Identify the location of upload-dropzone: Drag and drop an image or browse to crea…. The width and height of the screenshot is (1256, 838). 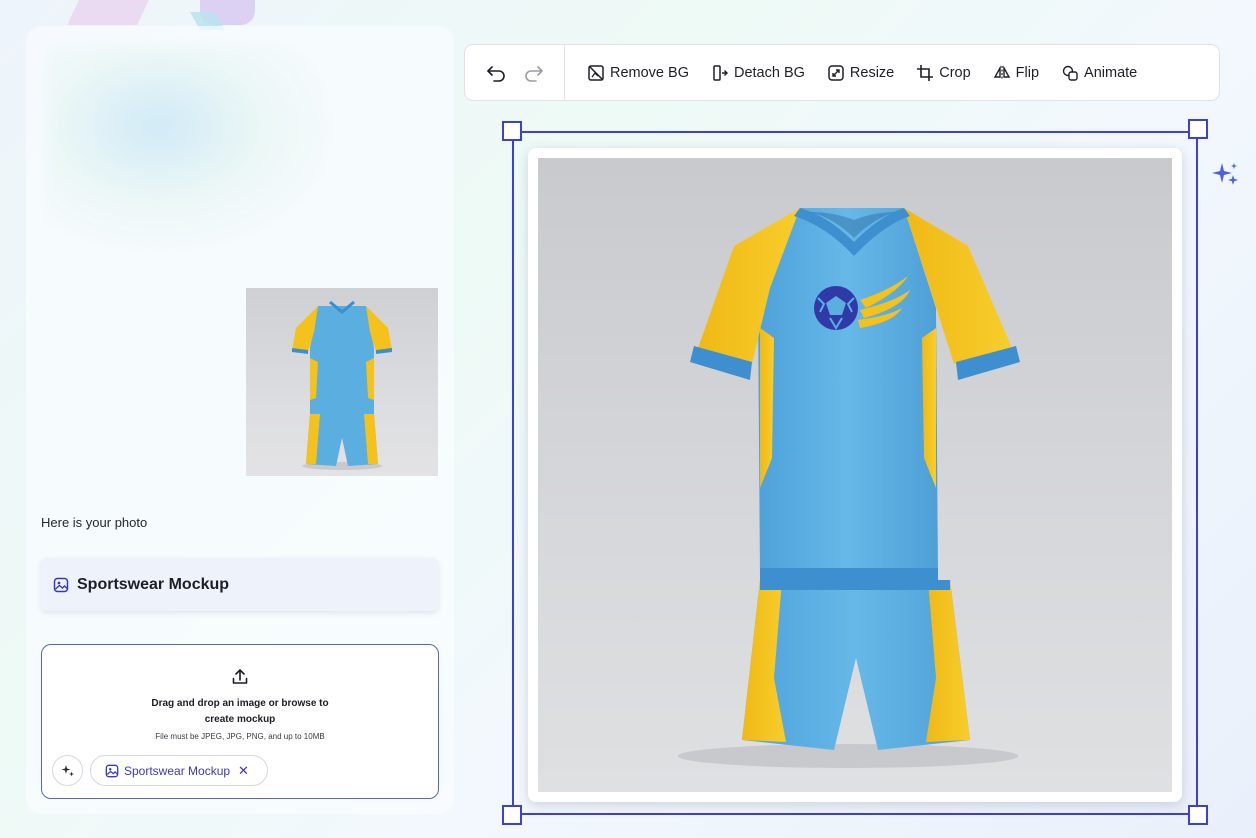
(240, 721).